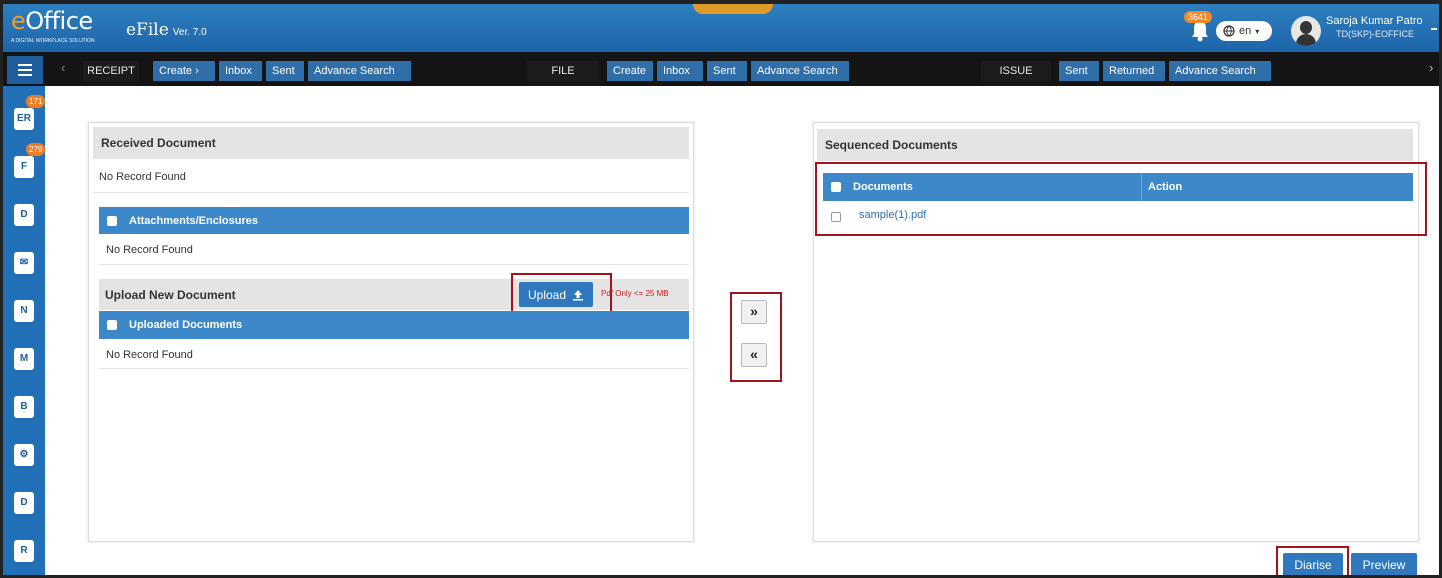 This screenshot has height=578, width=1442. I want to click on user-avatar, so click(1306, 31).